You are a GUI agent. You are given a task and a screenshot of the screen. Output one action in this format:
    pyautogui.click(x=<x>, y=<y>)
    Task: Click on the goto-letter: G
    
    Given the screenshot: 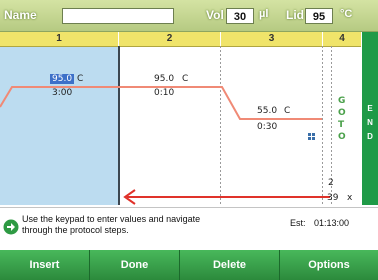 What is the action you would take?
    pyautogui.click(x=342, y=101)
    